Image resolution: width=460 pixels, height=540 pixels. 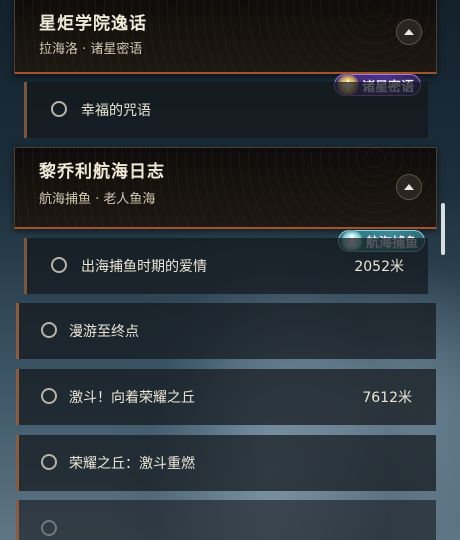 What do you see at coordinates (132, 398) in the screenshot?
I see `quest-label: 激斗！向着荣耀之丘` at bounding box center [132, 398].